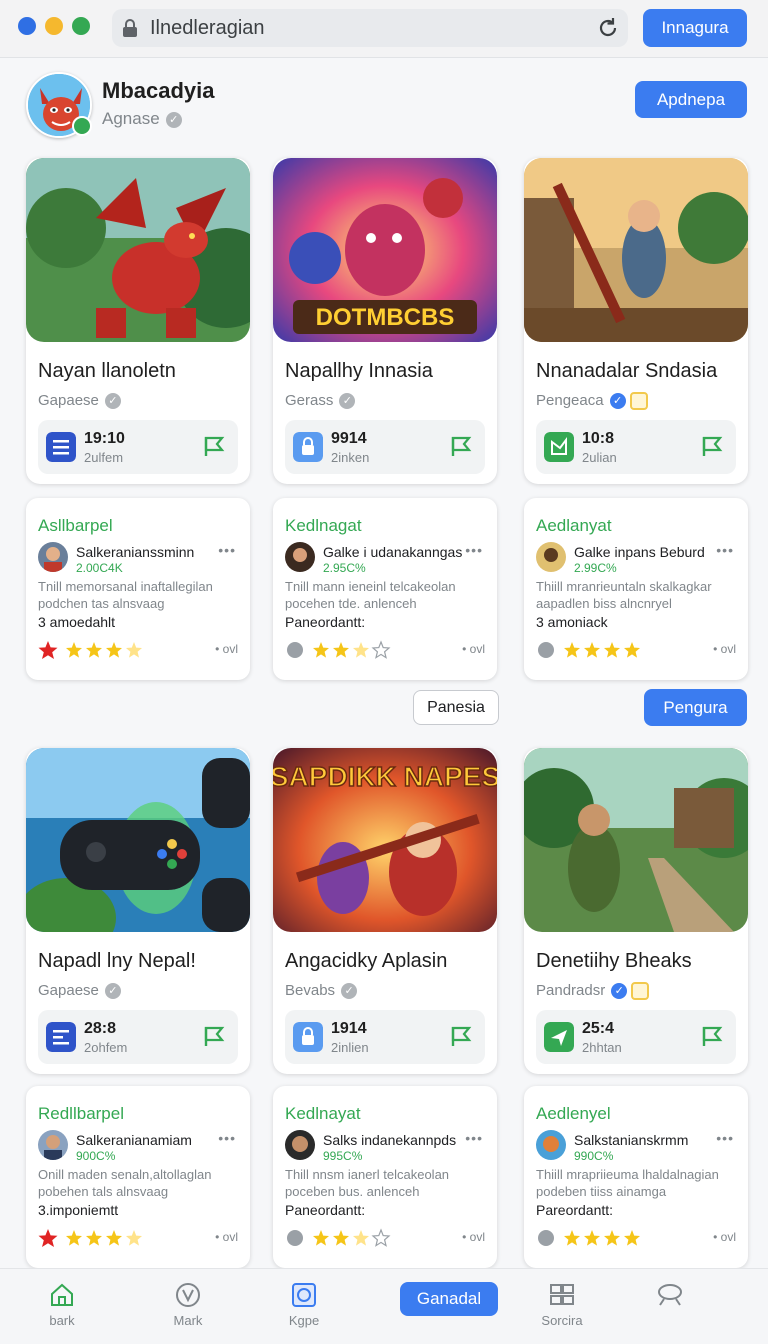 The height and width of the screenshot is (1344, 768). I want to click on nav-item-sorcira: Sorcira, so click(562, 1309).